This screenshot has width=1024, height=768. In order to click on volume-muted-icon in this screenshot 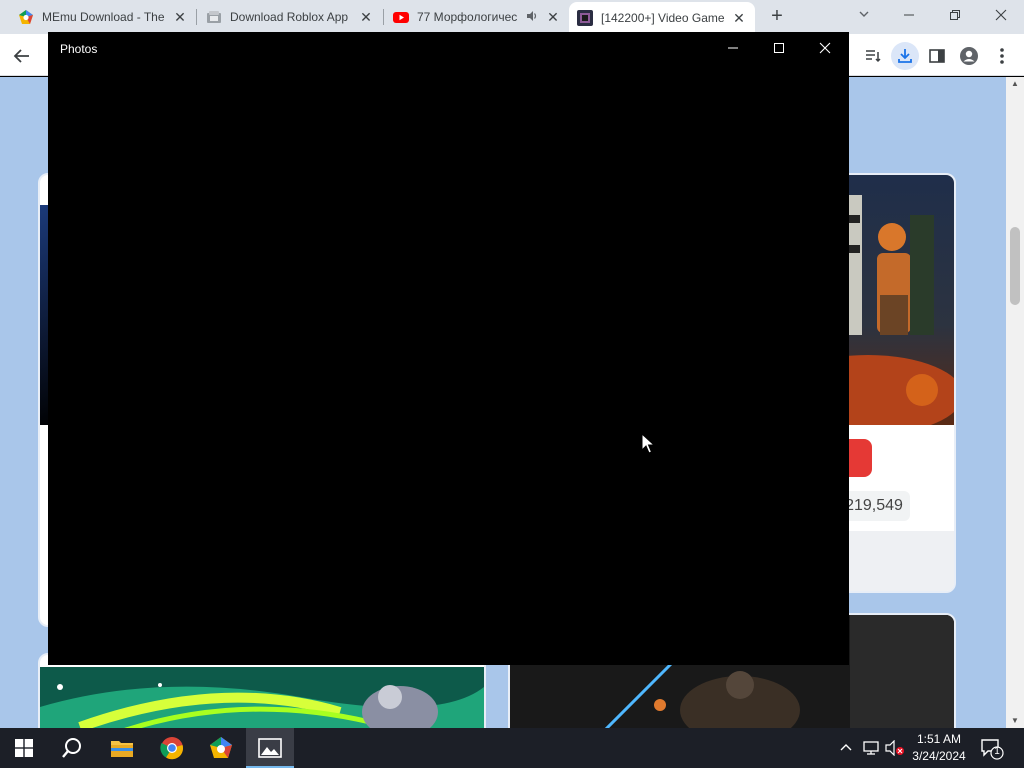, I will do `click(895, 748)`.